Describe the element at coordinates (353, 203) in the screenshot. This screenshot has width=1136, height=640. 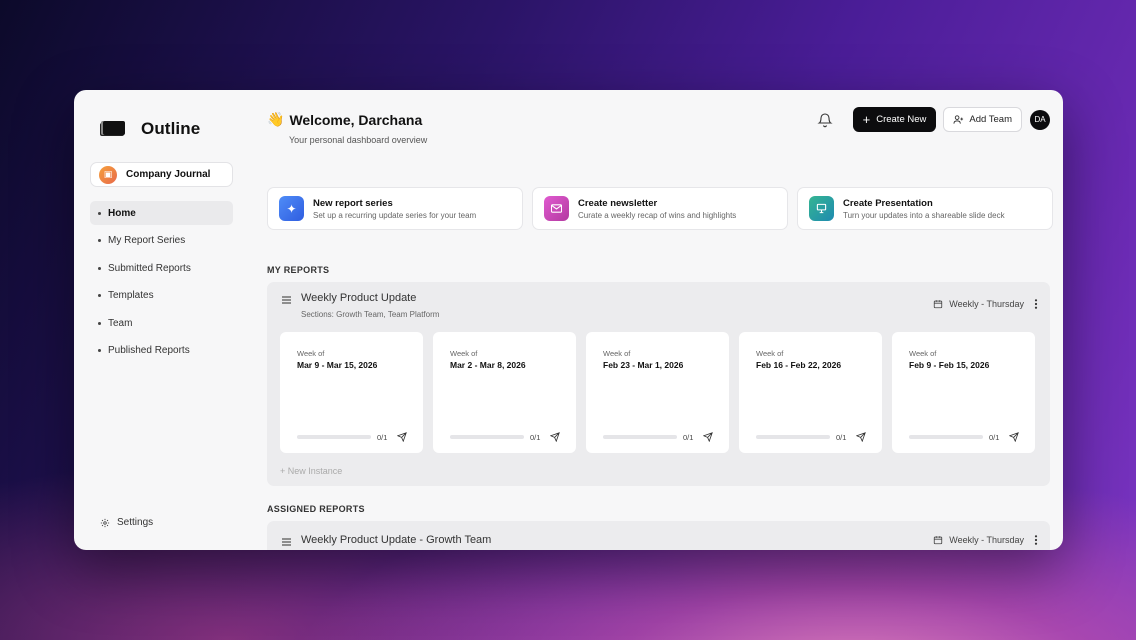
I see `quick-action-title: New report series` at that location.